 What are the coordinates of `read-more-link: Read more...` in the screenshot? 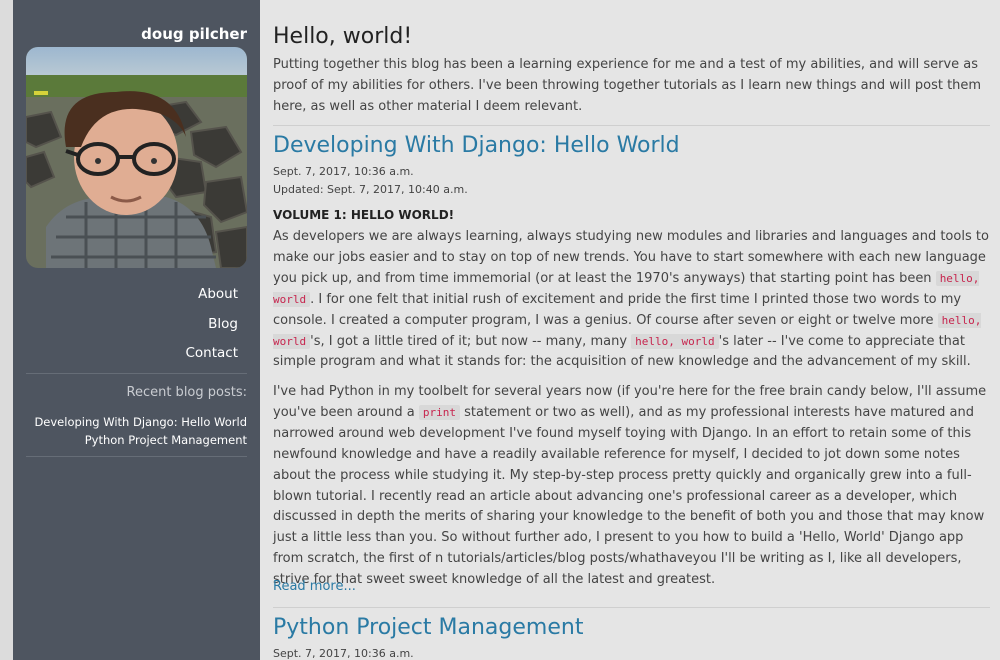 It's located at (314, 586).